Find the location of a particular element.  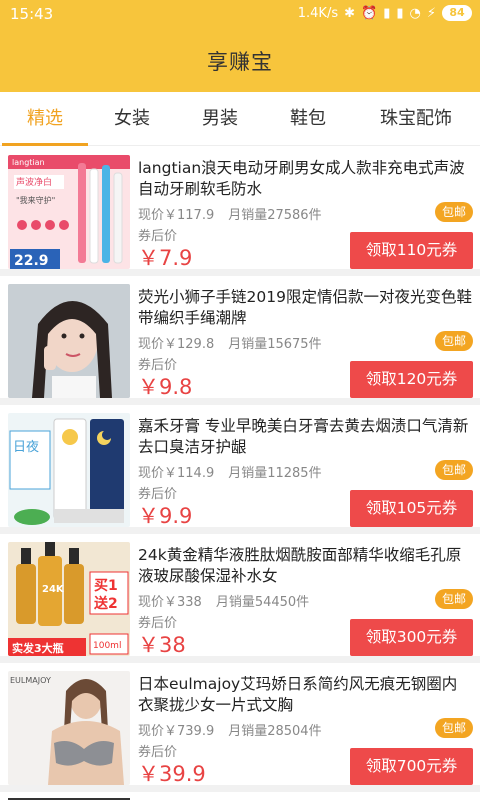

monthly-sales: 月销量27586件 is located at coordinates (275, 215).